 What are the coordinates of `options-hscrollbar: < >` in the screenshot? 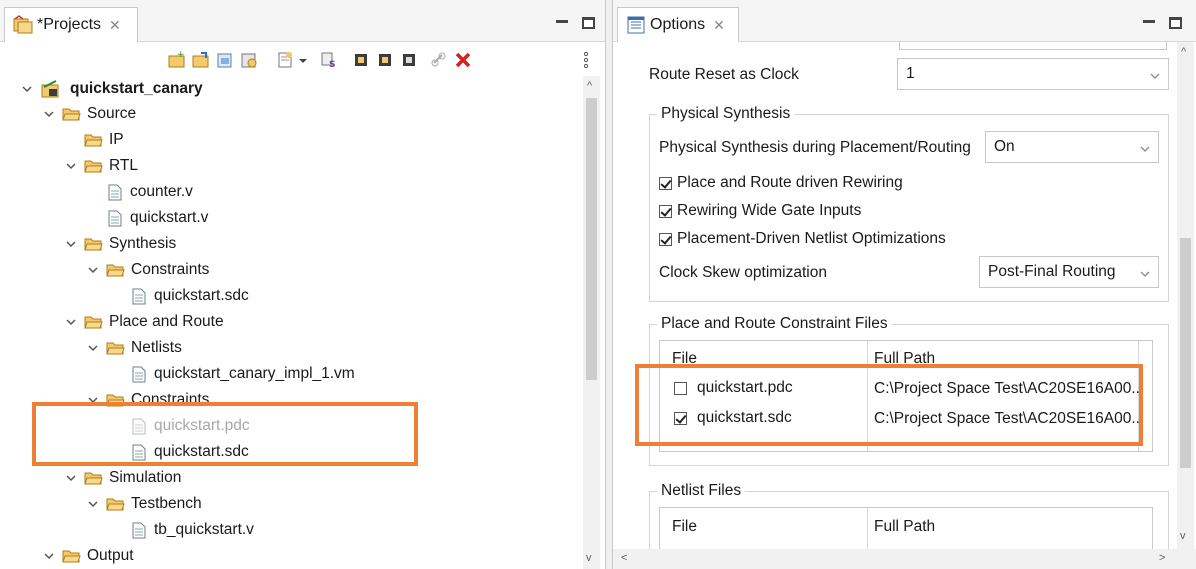 It's located at (904, 559).